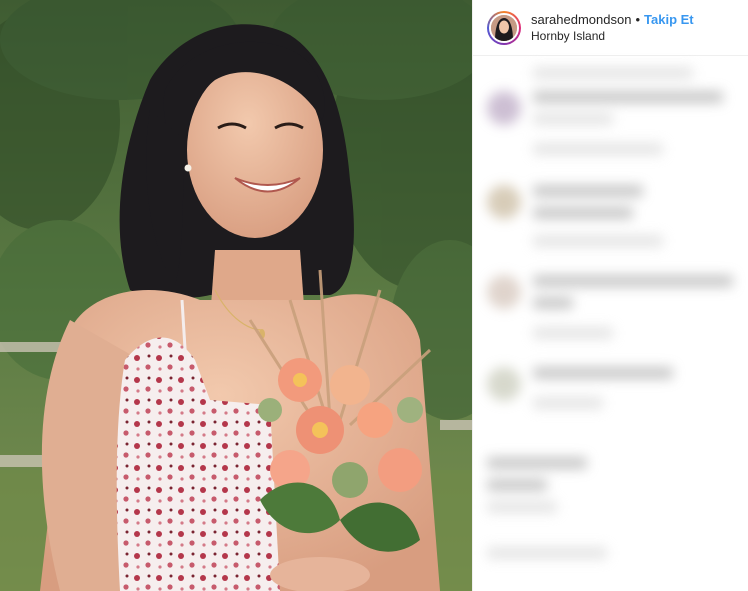 The image size is (748, 591). I want to click on post-header-line: sarahedmondson • Takip Et, so click(612, 20).